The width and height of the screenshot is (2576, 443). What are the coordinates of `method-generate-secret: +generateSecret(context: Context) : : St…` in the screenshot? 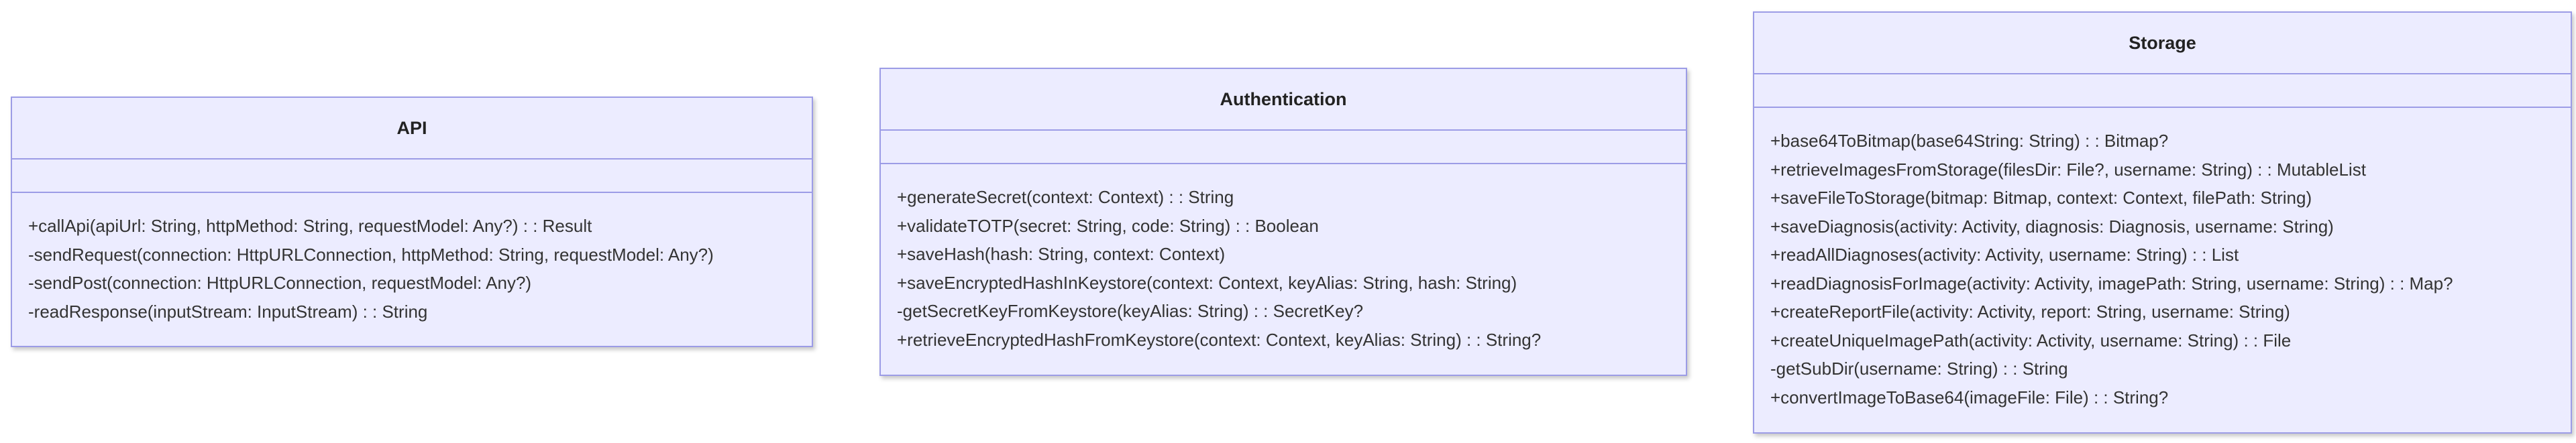 It's located at (1065, 197).